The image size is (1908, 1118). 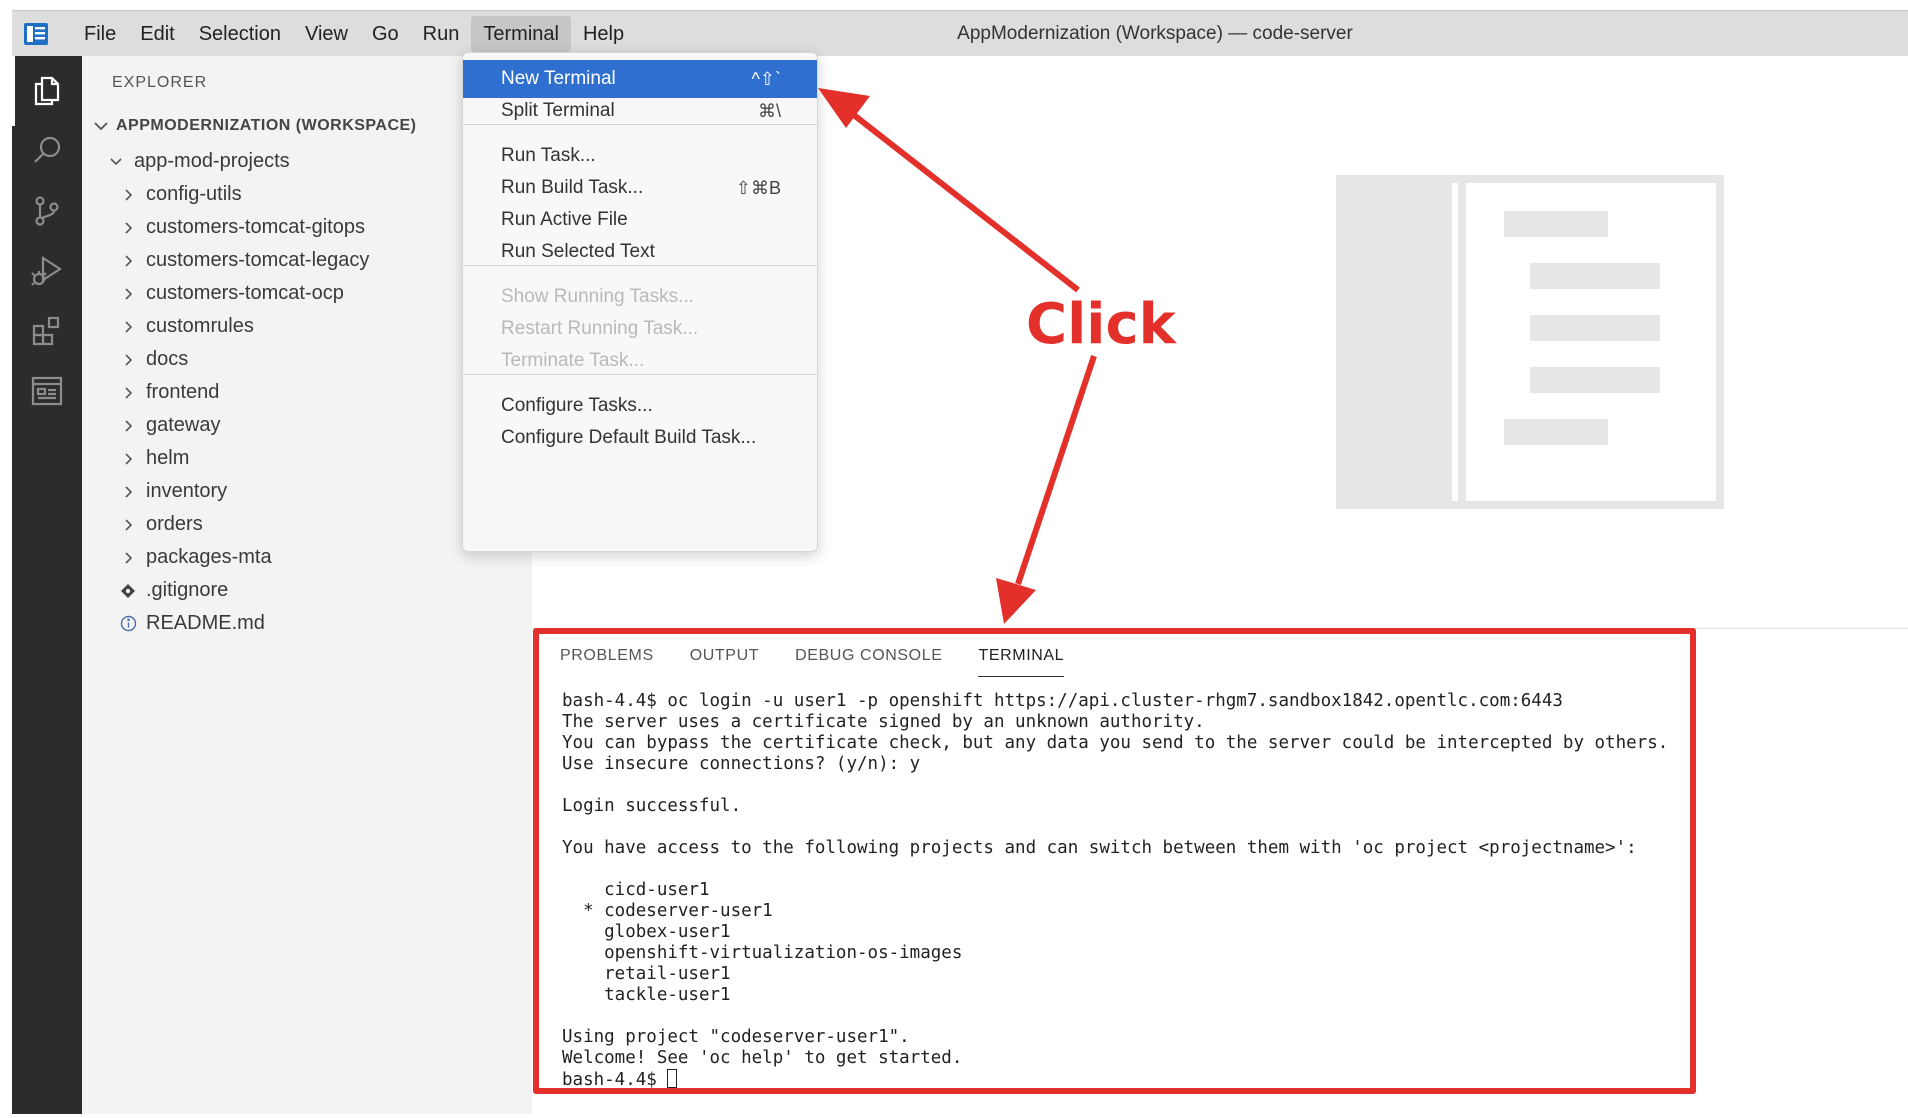 What do you see at coordinates (209, 557) in the screenshot?
I see `tree-label: packages-mta` at bounding box center [209, 557].